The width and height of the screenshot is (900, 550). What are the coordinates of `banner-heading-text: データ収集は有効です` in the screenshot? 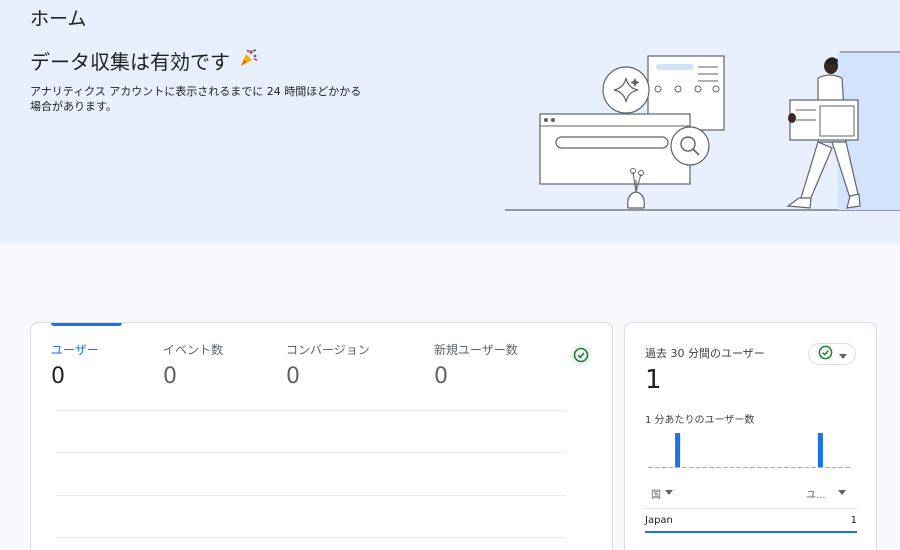 It's located at (130, 62).